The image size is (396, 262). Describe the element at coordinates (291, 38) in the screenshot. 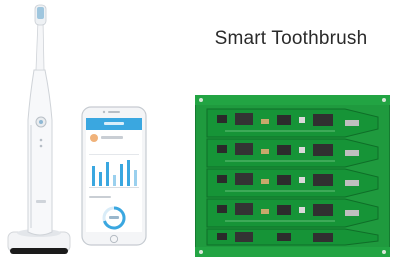

I see `figure-title: Smart Toothbrush` at that location.